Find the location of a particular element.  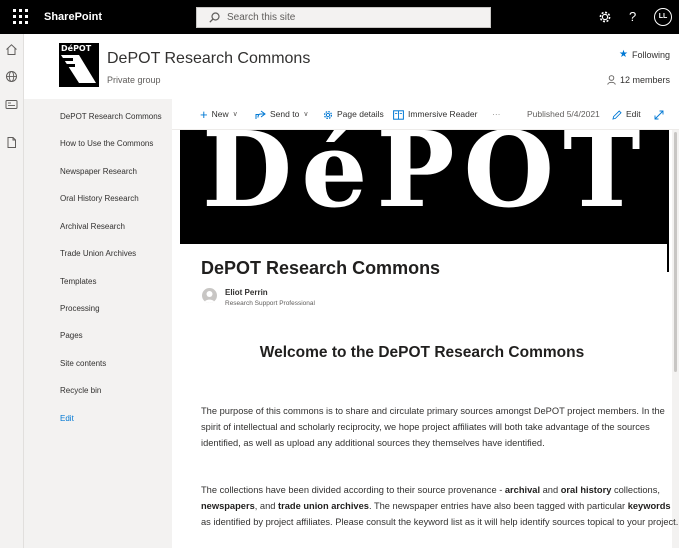

edit-button: Edit is located at coordinates (626, 114).